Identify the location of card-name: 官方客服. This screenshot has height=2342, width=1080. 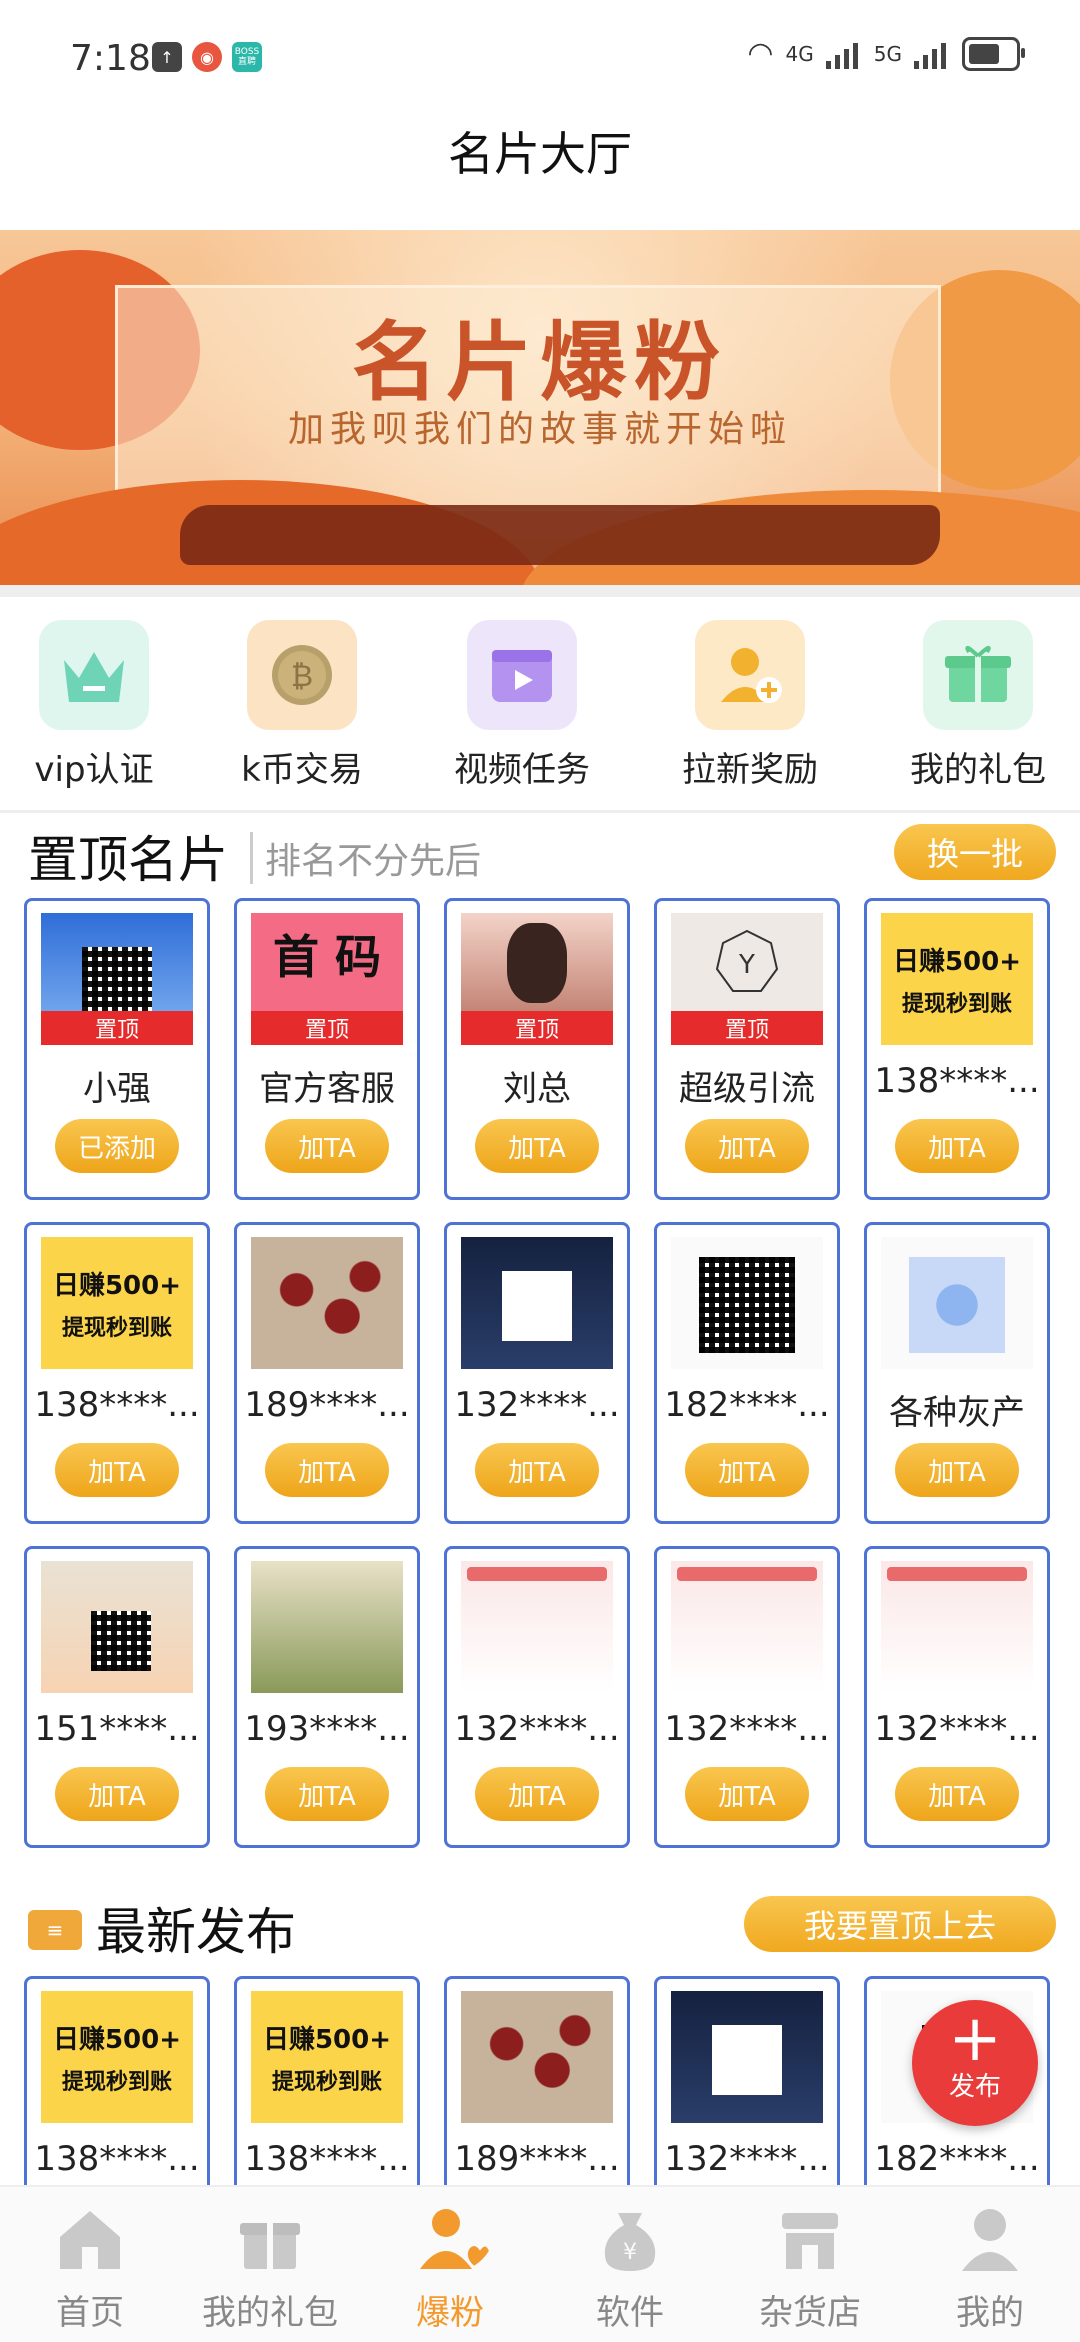
(327, 1089).